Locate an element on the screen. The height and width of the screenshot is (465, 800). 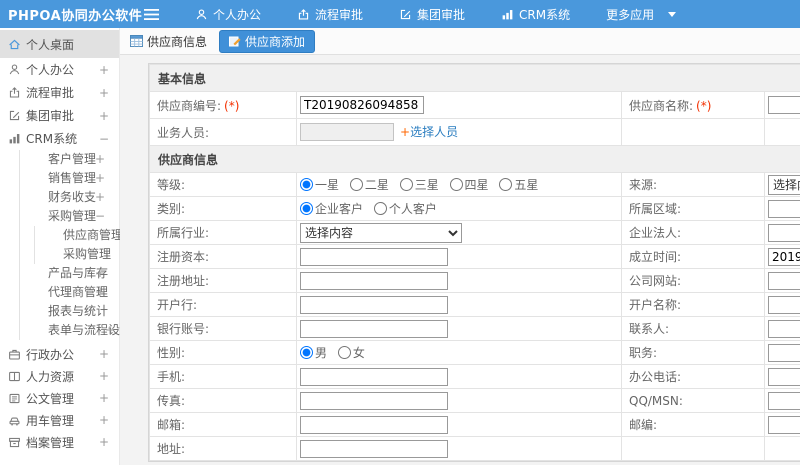
field-label: 成立时间: is located at coordinates (655, 257).